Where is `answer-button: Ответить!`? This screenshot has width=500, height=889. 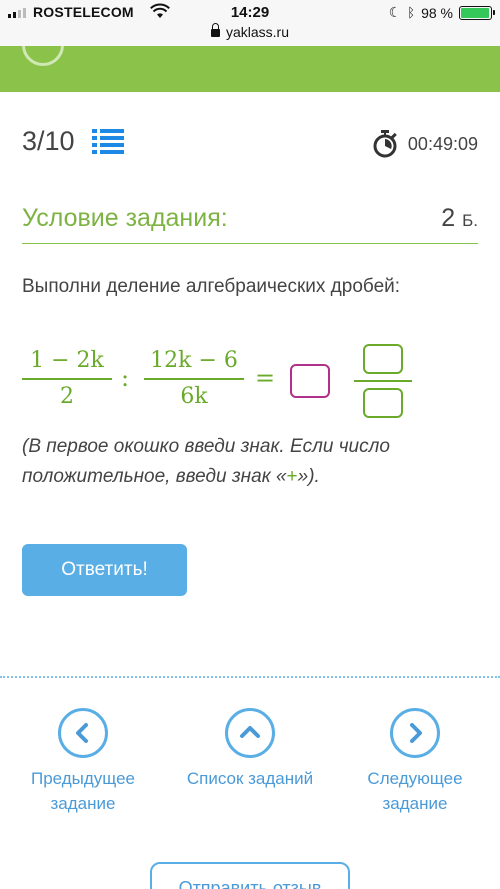 answer-button: Ответить! is located at coordinates (104, 570).